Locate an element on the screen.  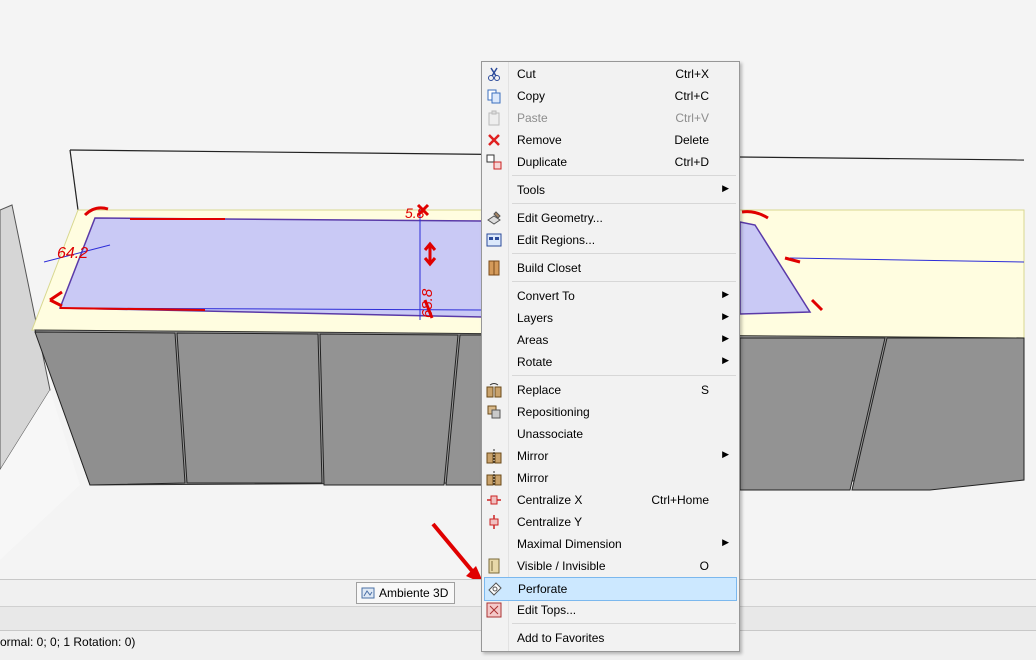
edit-regions-icon is located at coordinates (494, 240).